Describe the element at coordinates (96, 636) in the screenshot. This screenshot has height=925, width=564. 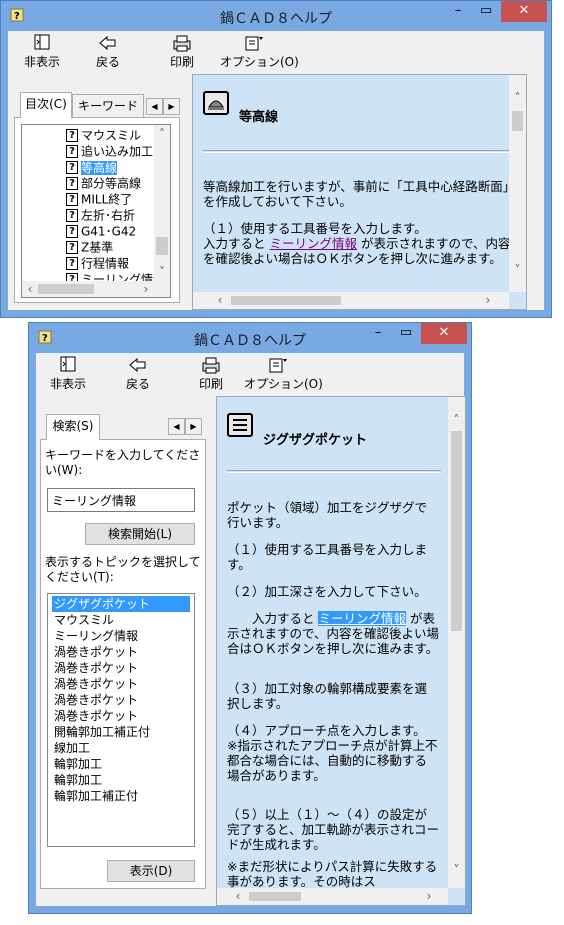
I see `list-item: ミーリング情報` at that location.